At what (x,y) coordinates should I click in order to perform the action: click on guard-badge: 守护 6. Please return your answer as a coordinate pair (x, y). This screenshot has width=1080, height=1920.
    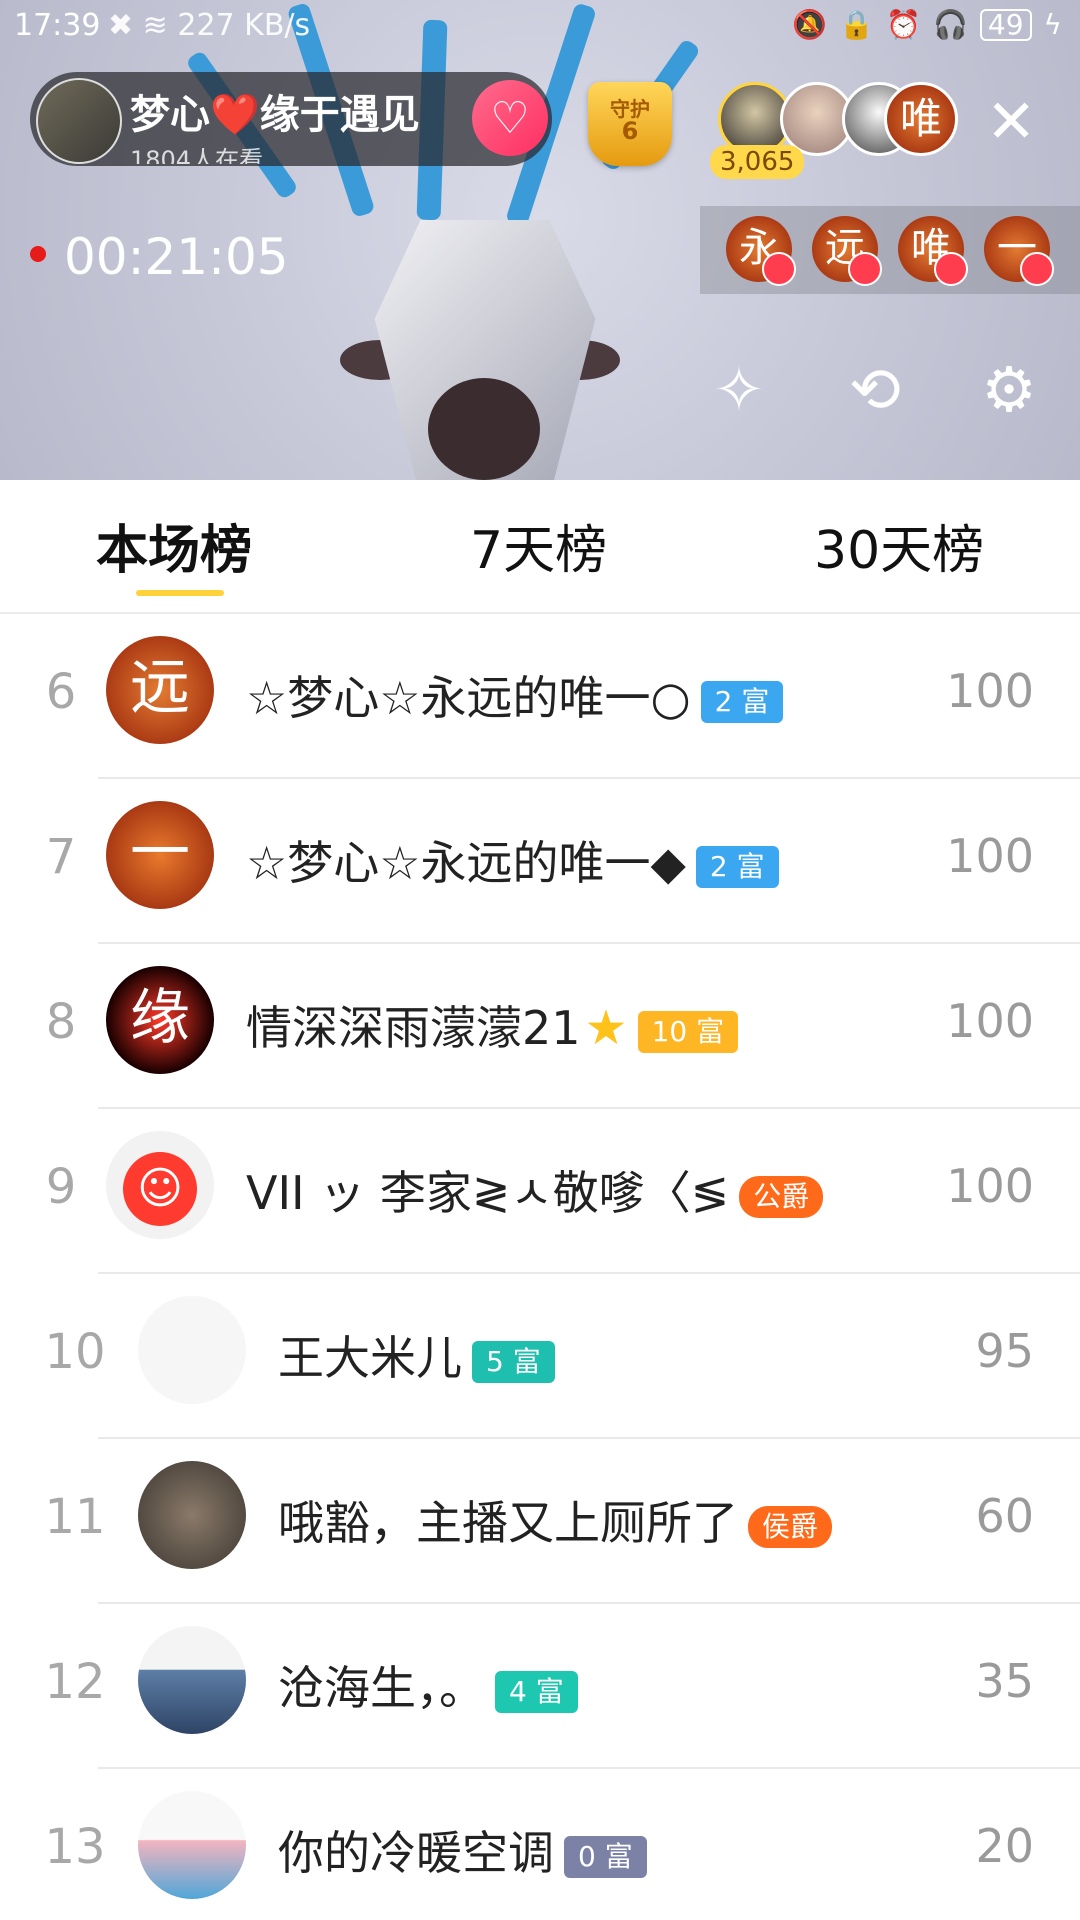
    Looking at the image, I should click on (630, 124).